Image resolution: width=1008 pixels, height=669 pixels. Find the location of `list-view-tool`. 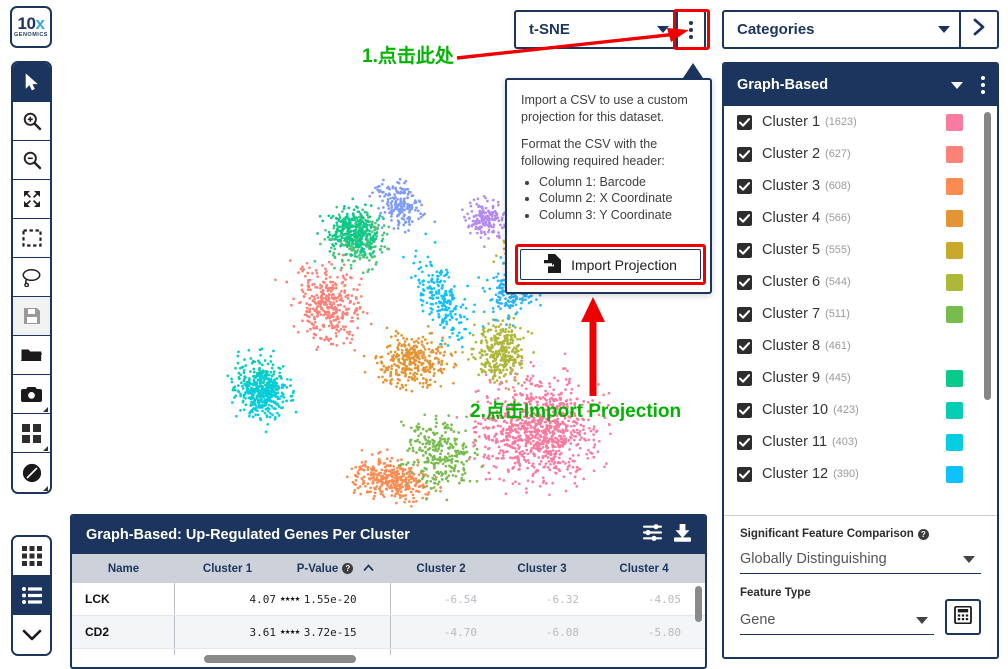

list-view-tool is located at coordinates (31, 595).